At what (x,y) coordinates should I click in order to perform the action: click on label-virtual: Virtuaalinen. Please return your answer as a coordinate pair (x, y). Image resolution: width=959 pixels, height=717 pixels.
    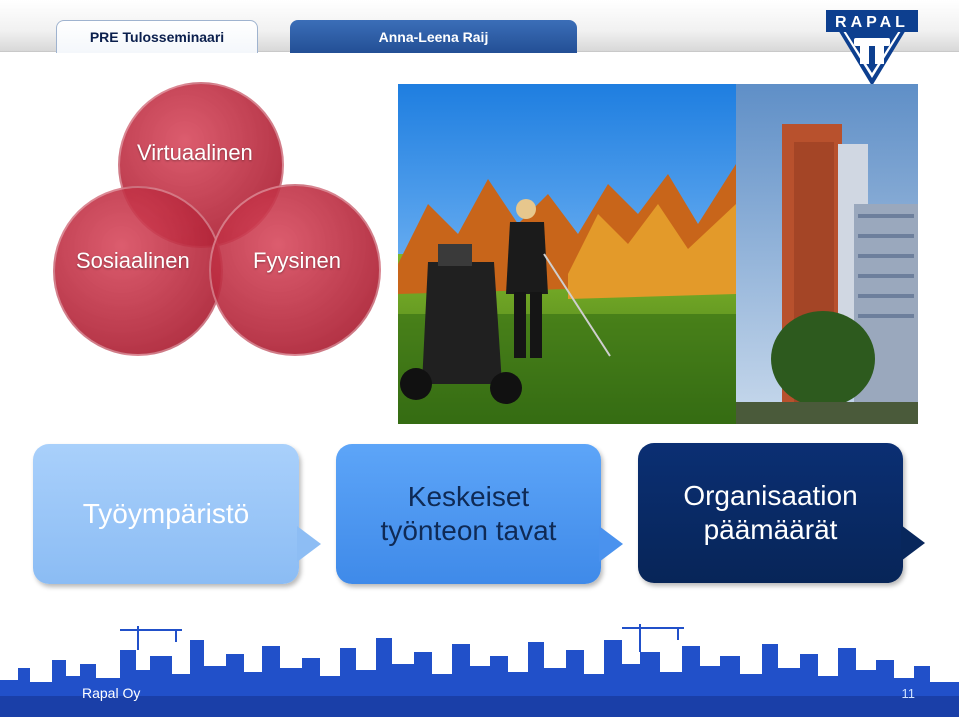
    Looking at the image, I should click on (195, 152).